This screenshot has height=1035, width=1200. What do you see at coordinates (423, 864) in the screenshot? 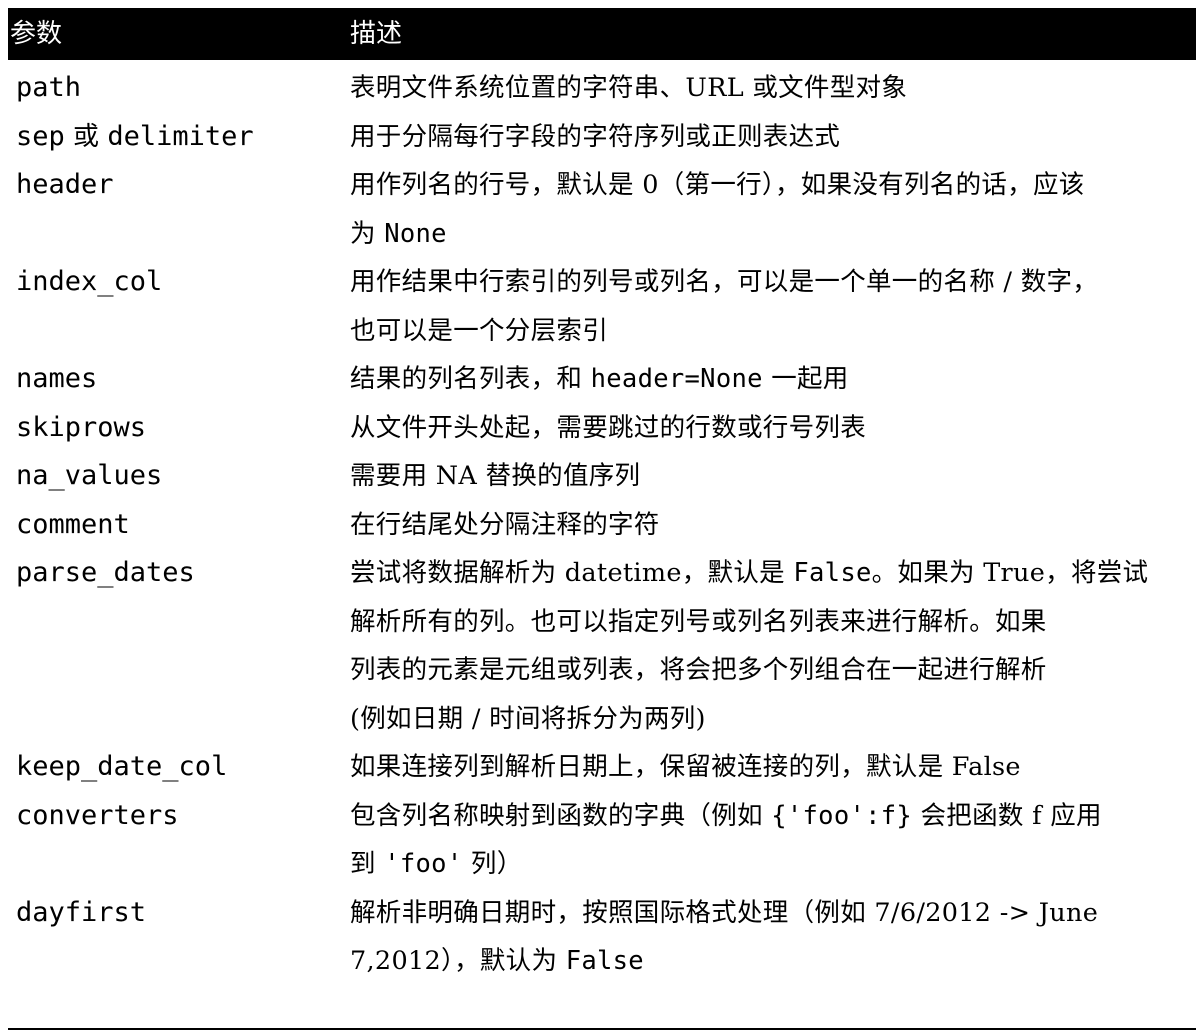
I see `inline-code: 'foo'` at bounding box center [423, 864].